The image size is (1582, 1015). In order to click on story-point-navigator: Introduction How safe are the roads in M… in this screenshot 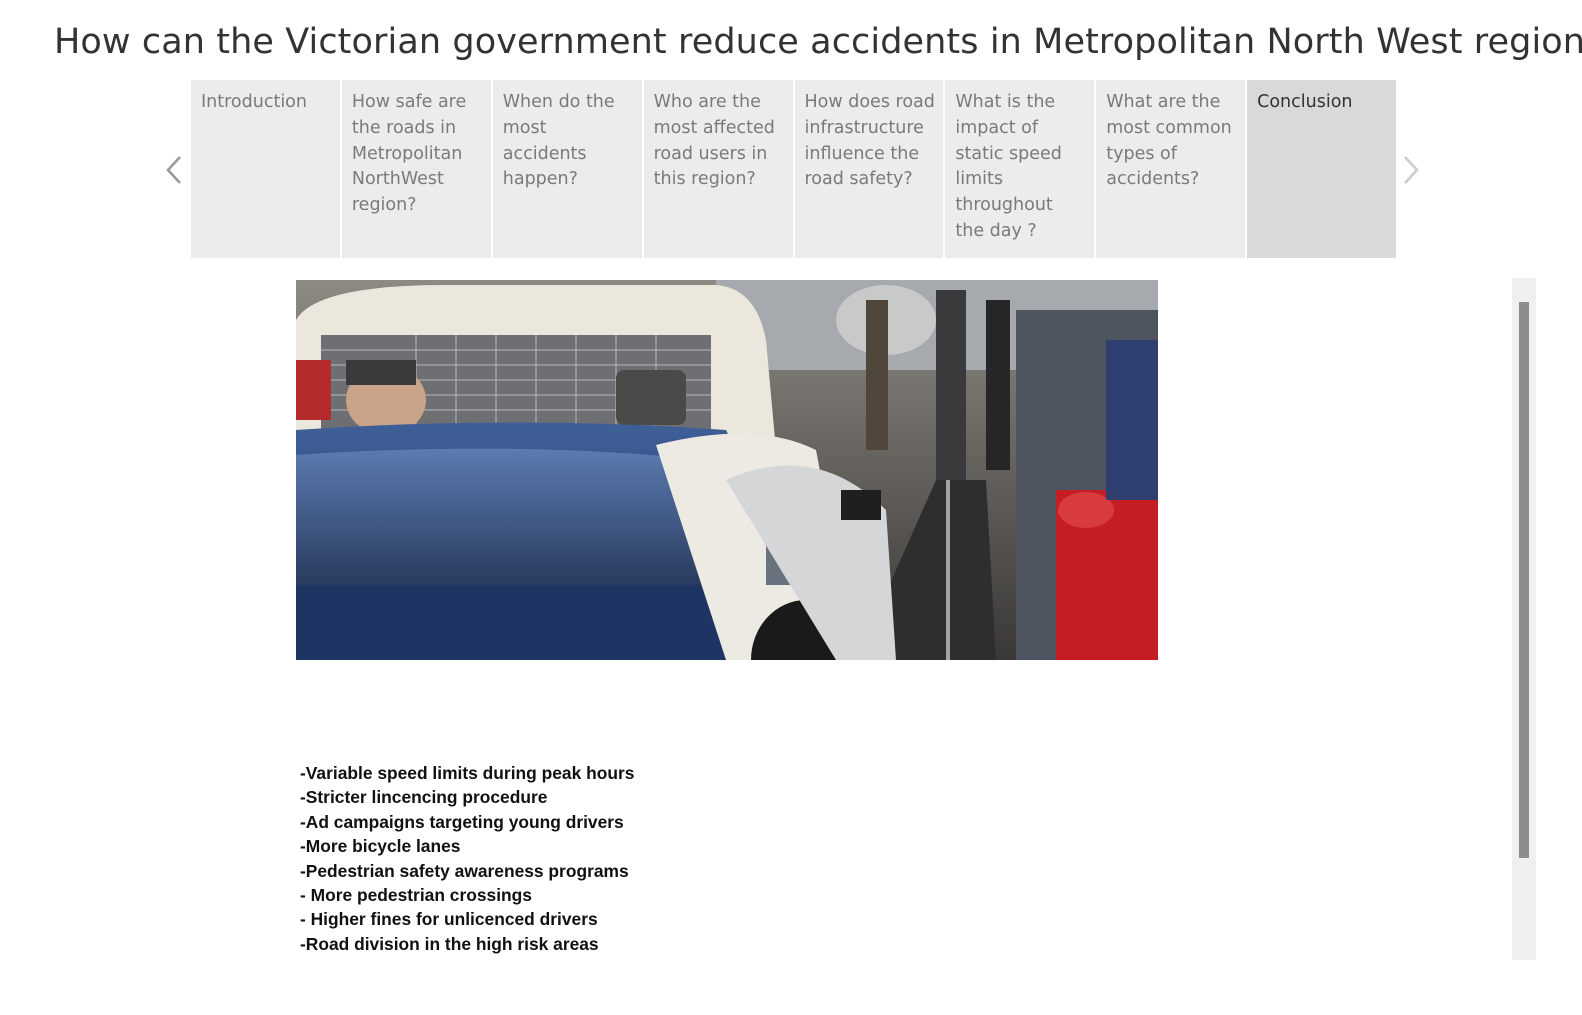, I will do `click(793, 169)`.